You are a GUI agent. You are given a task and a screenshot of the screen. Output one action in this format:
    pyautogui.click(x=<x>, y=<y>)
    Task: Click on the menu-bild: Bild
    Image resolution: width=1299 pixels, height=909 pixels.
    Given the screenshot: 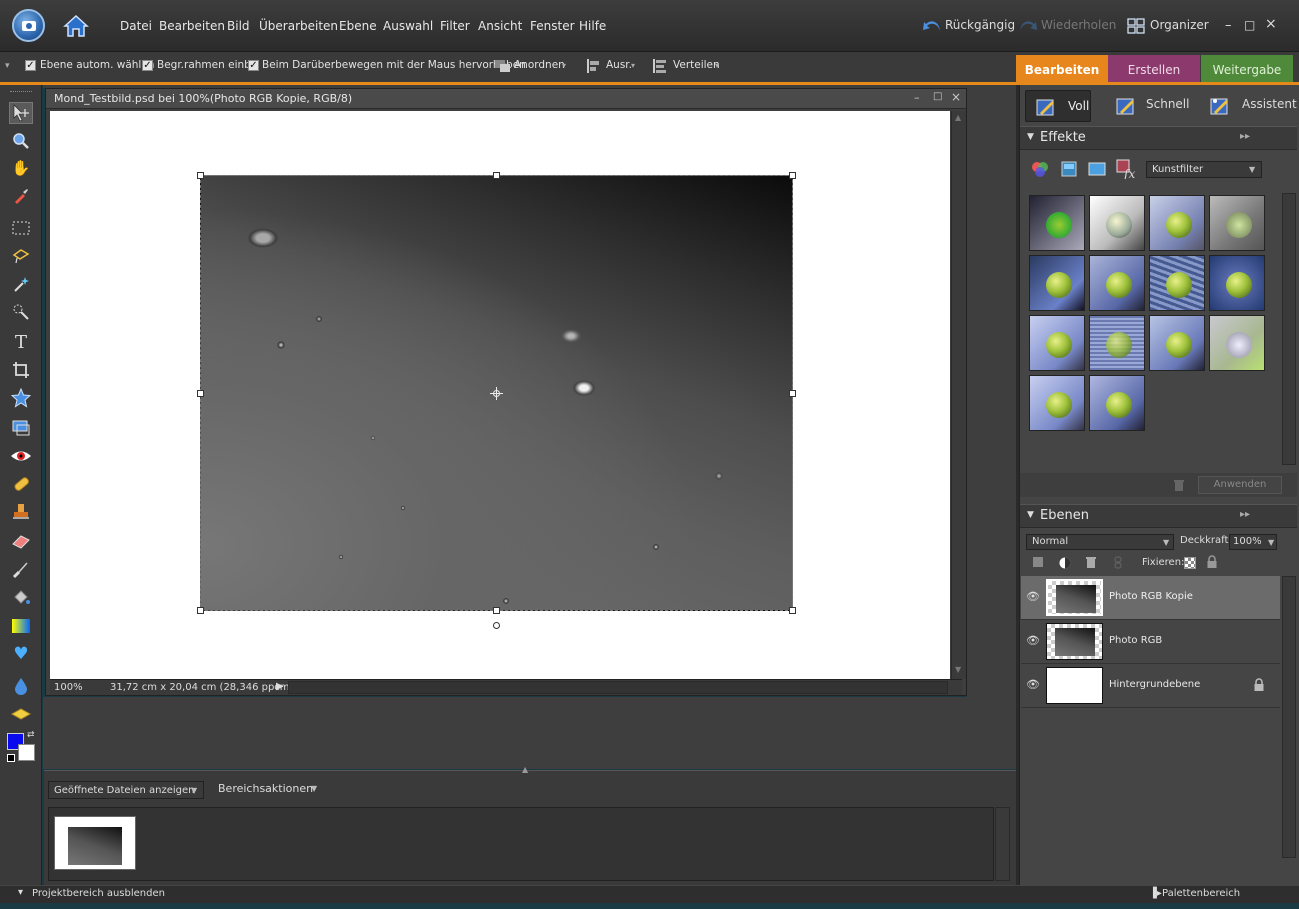 What is the action you would take?
    pyautogui.click(x=238, y=26)
    